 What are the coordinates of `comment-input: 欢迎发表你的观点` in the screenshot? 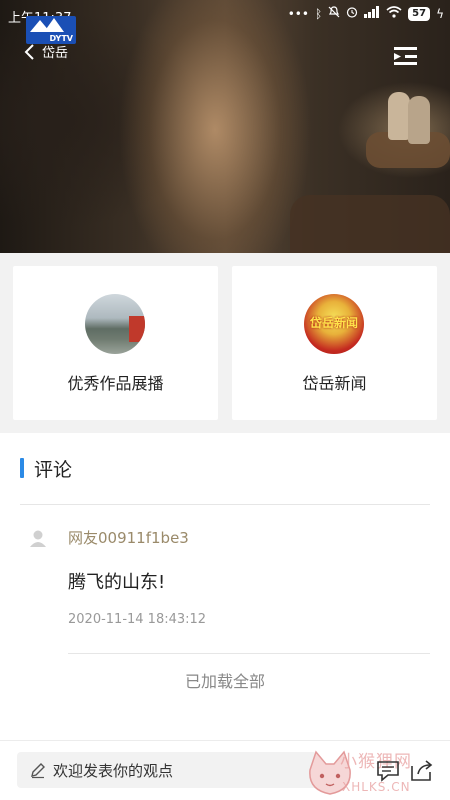 It's located at (167, 770).